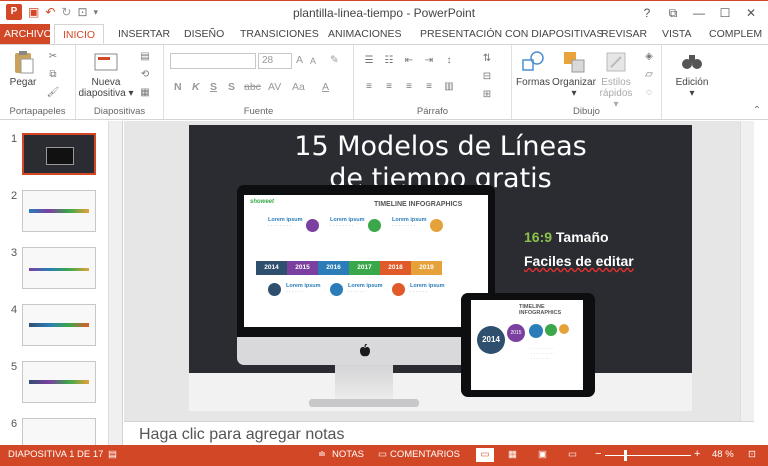 The height and width of the screenshot is (466, 768). Describe the element at coordinates (427, 289) in the screenshot. I see `timeline-item: Lorem ipsum · · · · · ·` at that location.